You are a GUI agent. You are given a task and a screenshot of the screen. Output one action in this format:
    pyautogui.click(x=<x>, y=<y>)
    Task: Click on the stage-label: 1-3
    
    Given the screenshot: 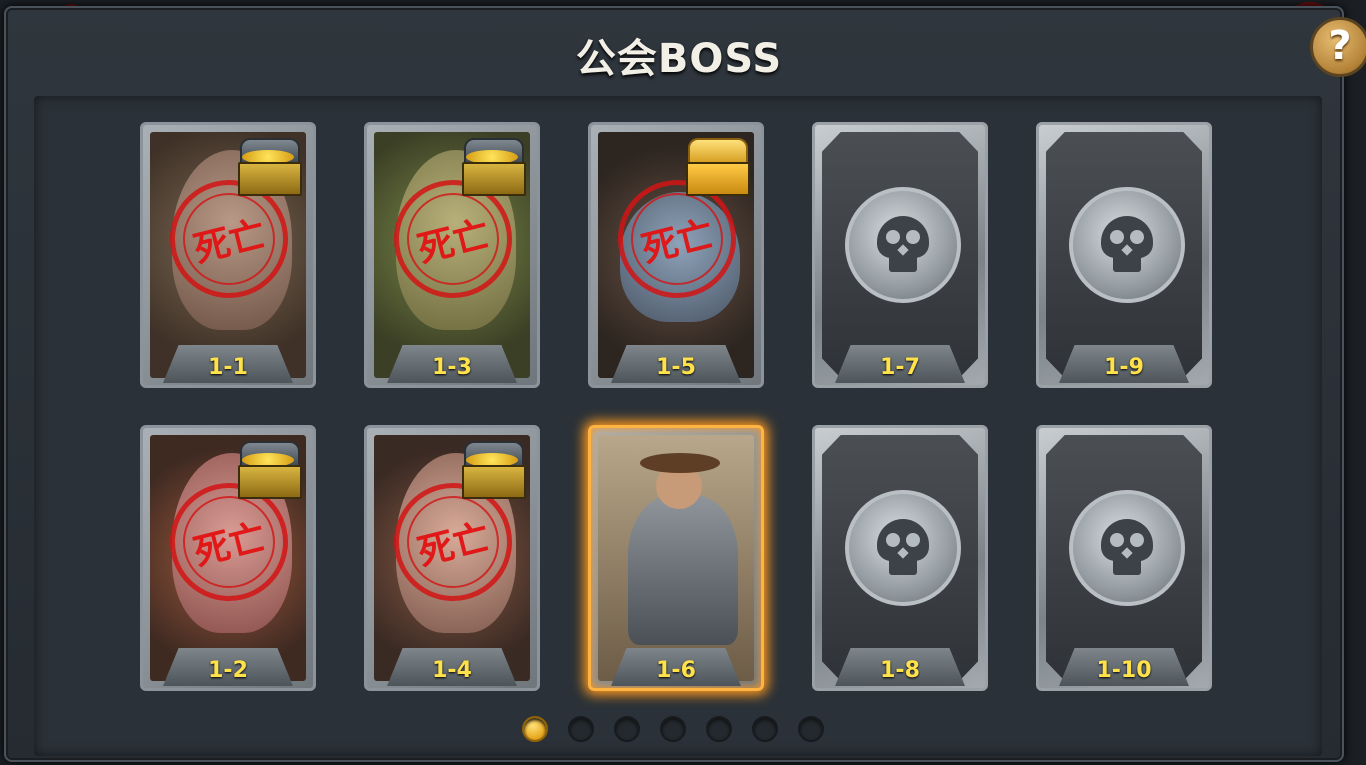 What is the action you would take?
    pyautogui.click(x=452, y=367)
    